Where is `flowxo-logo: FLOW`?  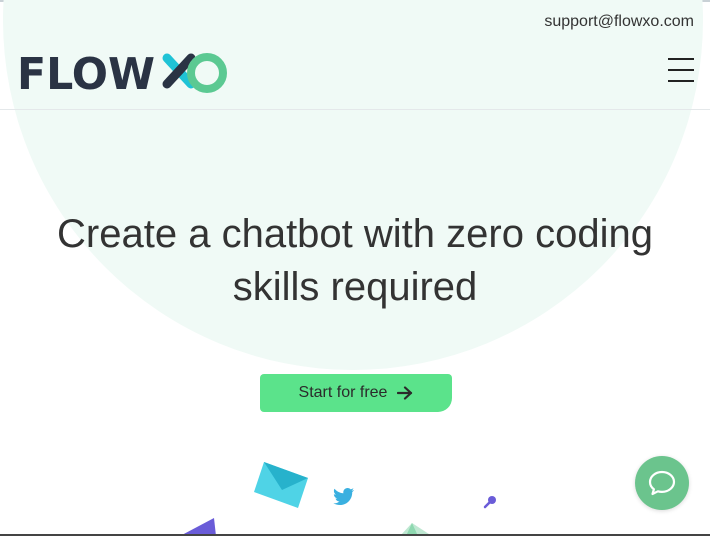
flowxo-logo: FLOW is located at coordinates (124, 73).